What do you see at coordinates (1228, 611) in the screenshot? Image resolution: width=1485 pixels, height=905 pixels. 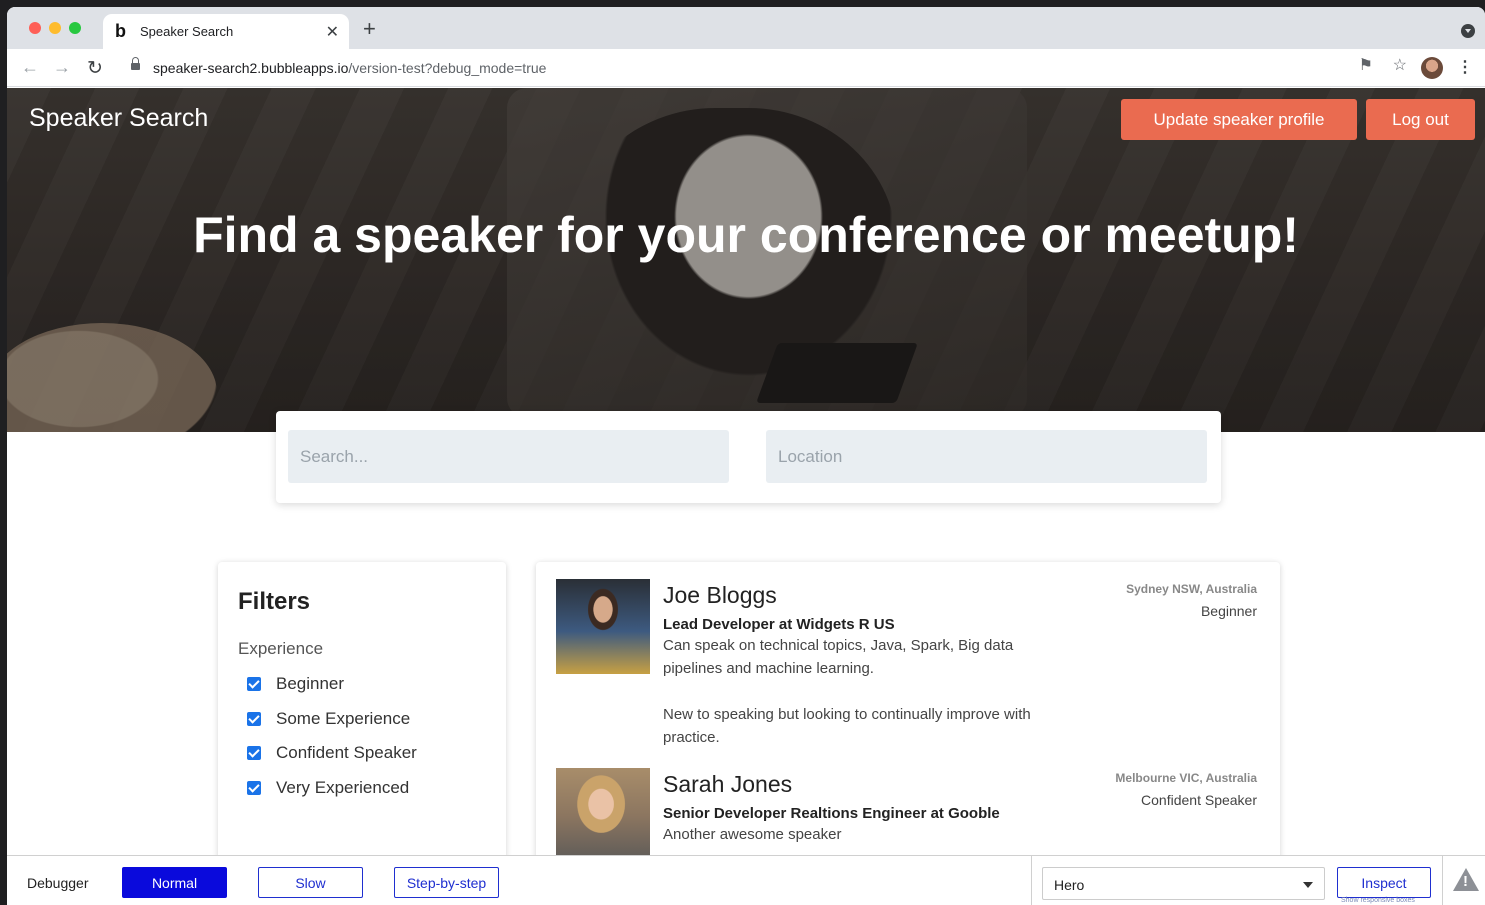 I see `speaker-level: Beginner` at bounding box center [1228, 611].